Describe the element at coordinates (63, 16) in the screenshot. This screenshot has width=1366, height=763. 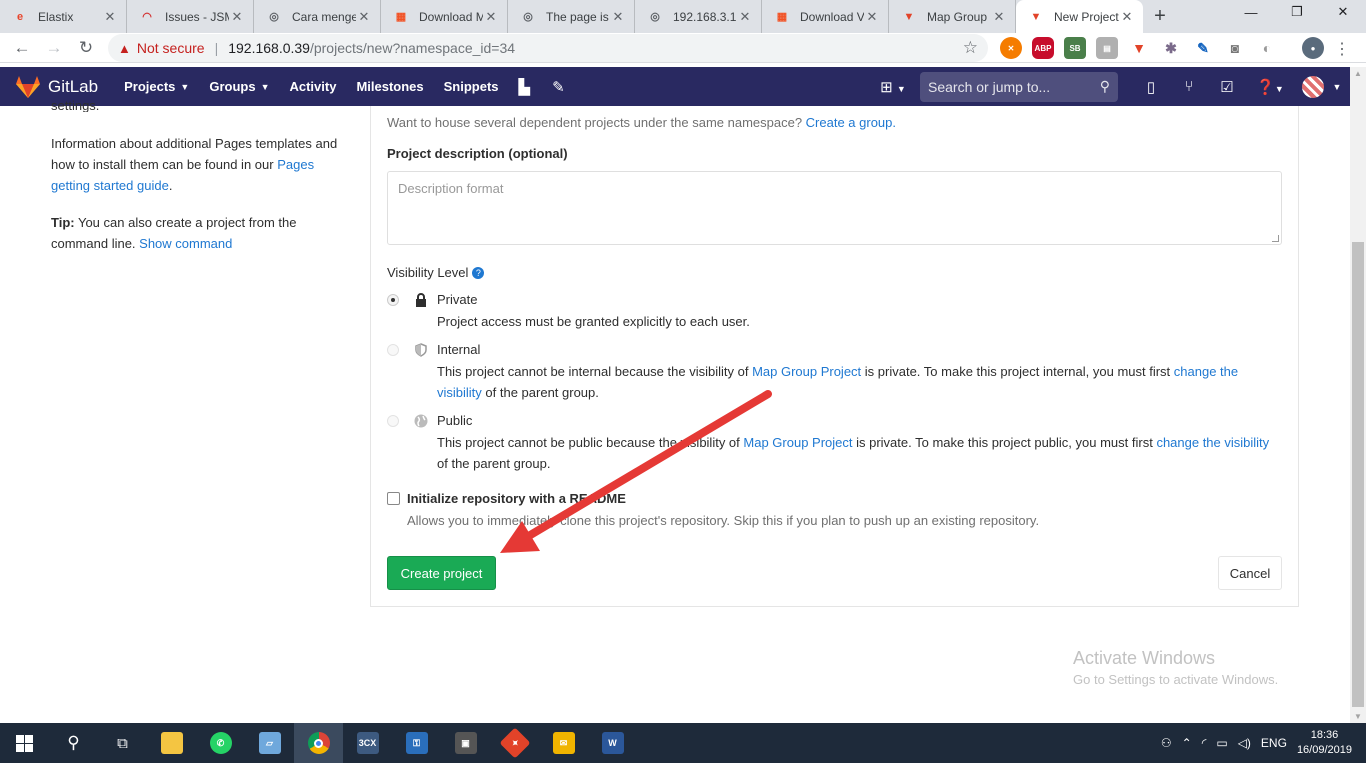
I see `browser-tab: e Elastix ✕` at that location.